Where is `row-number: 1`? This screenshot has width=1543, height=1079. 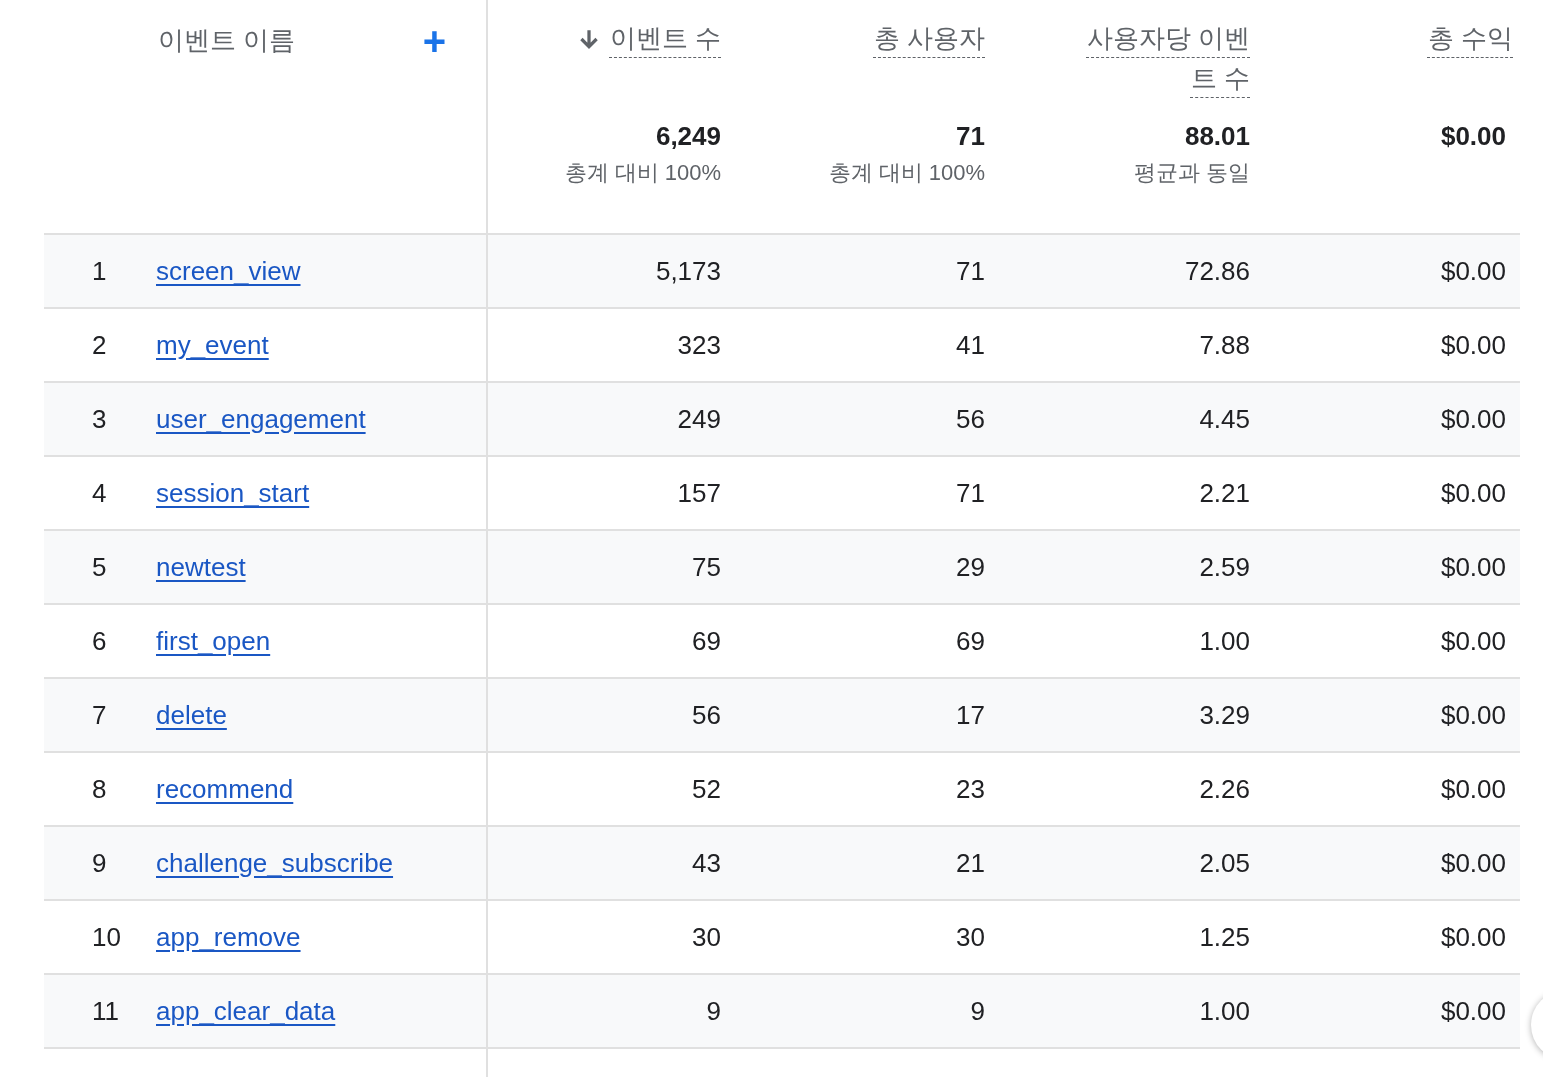 row-number: 1 is located at coordinates (99, 271).